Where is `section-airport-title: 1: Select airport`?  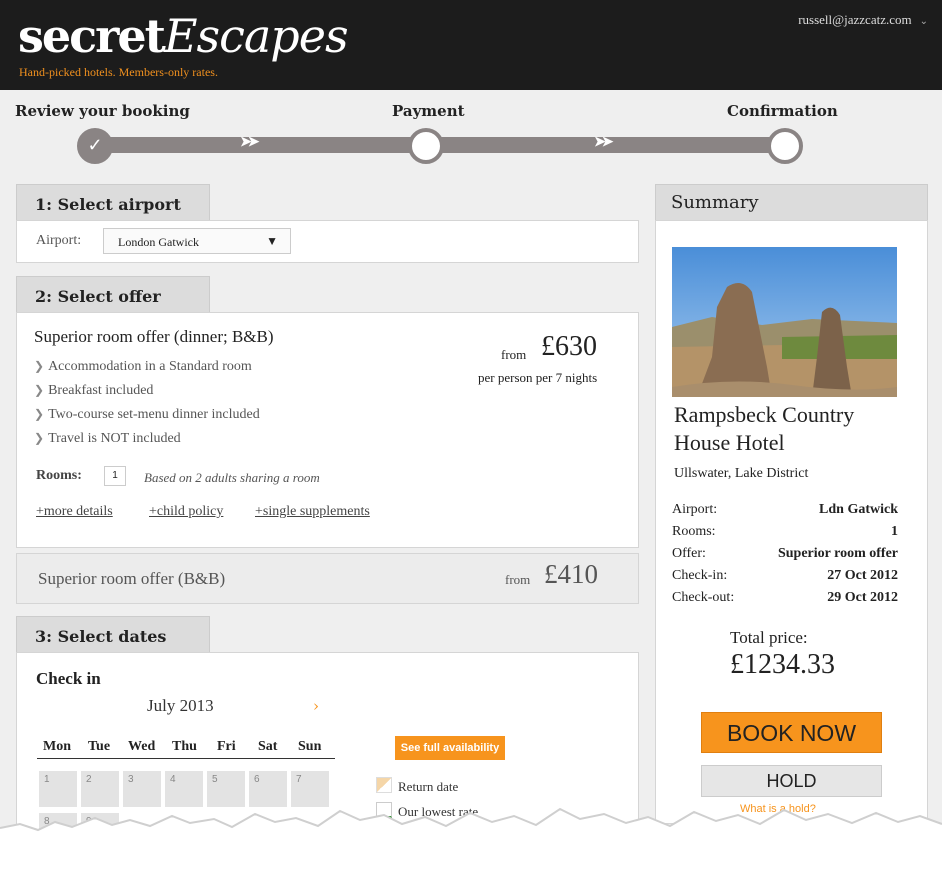
section-airport-title: 1: Select airport is located at coordinates (113, 203).